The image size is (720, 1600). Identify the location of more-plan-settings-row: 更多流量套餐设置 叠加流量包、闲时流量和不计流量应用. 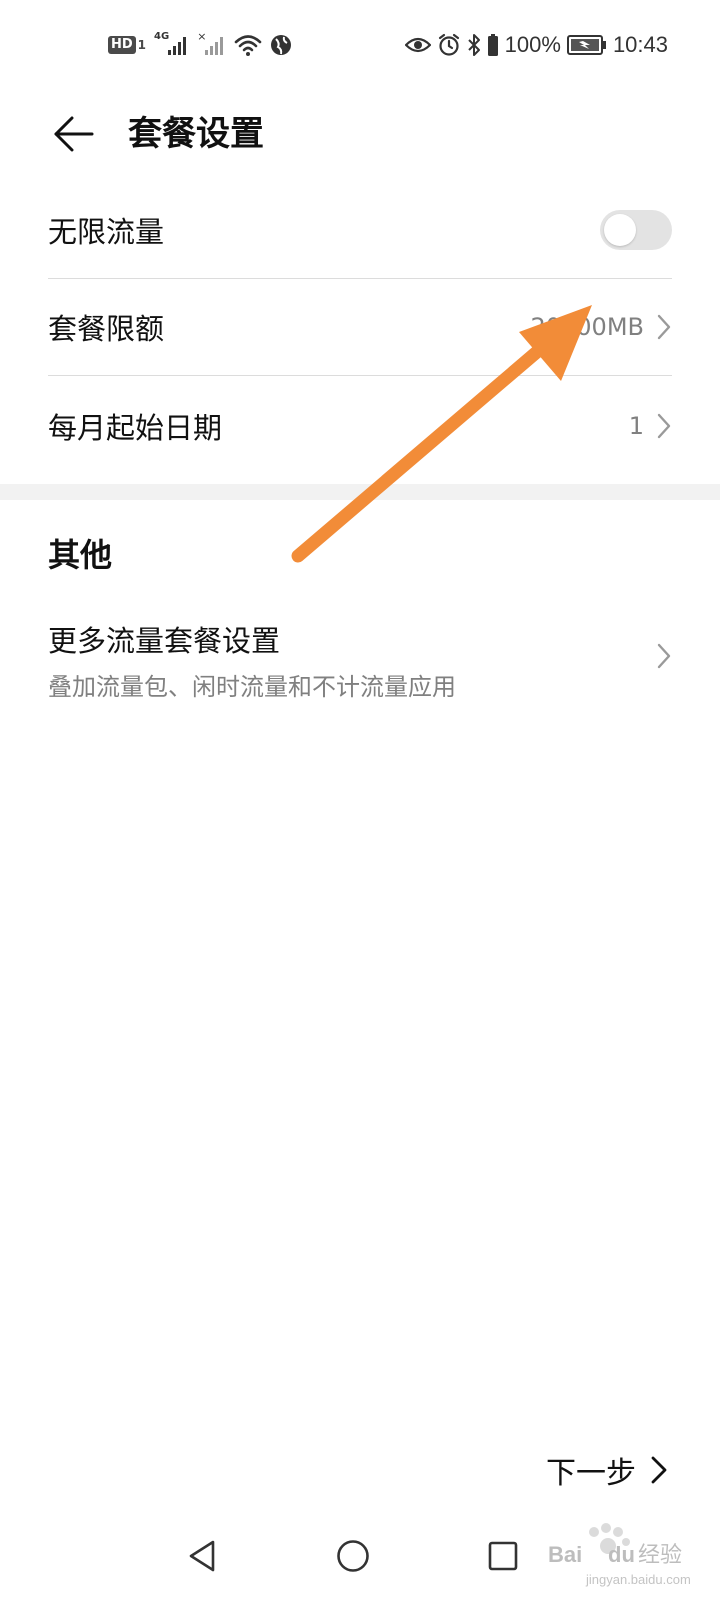
(360, 660).